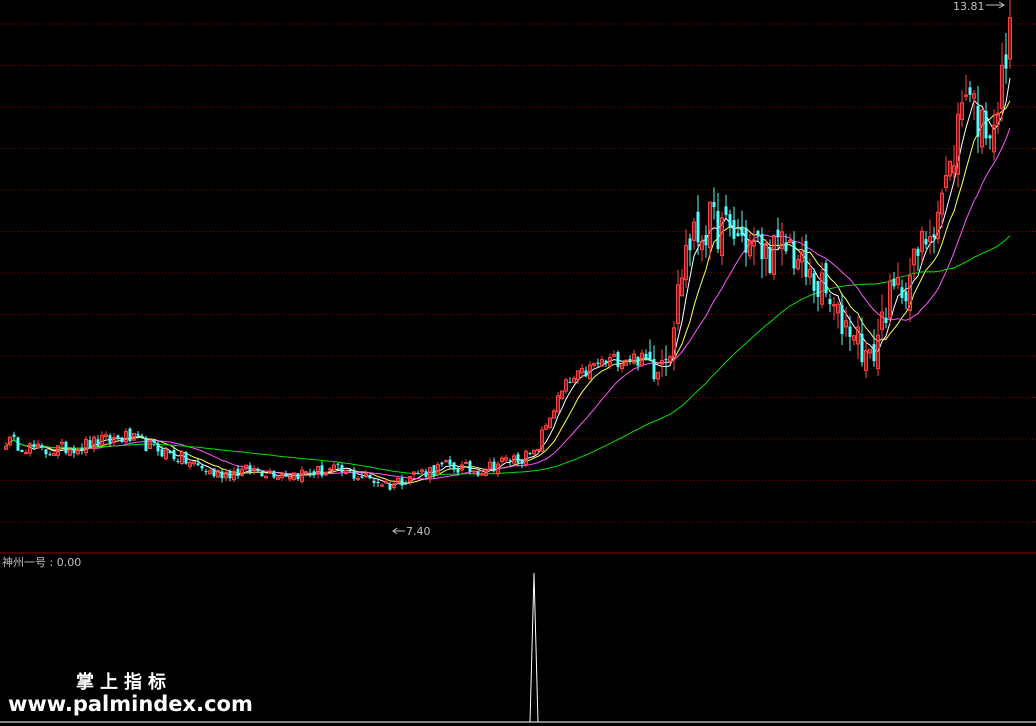  Describe the element at coordinates (418, 531) in the screenshot. I see `low-price-label: 7.40` at that location.